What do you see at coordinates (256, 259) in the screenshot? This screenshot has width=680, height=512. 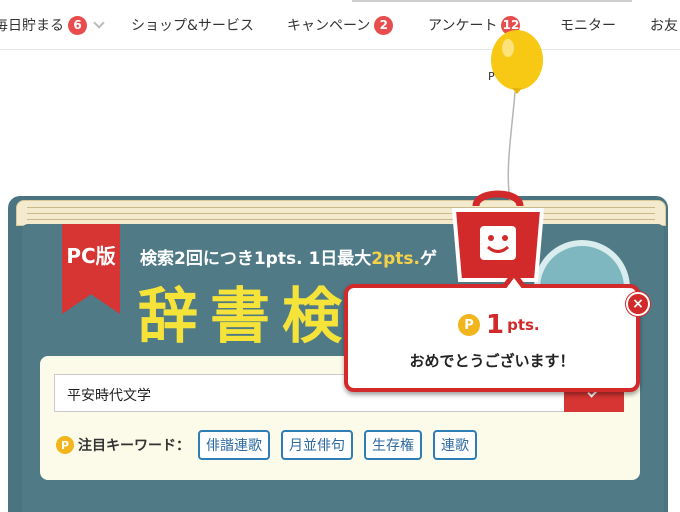 I see `tagline-prefix: 検索2回につき1pts. 1日最大` at bounding box center [256, 259].